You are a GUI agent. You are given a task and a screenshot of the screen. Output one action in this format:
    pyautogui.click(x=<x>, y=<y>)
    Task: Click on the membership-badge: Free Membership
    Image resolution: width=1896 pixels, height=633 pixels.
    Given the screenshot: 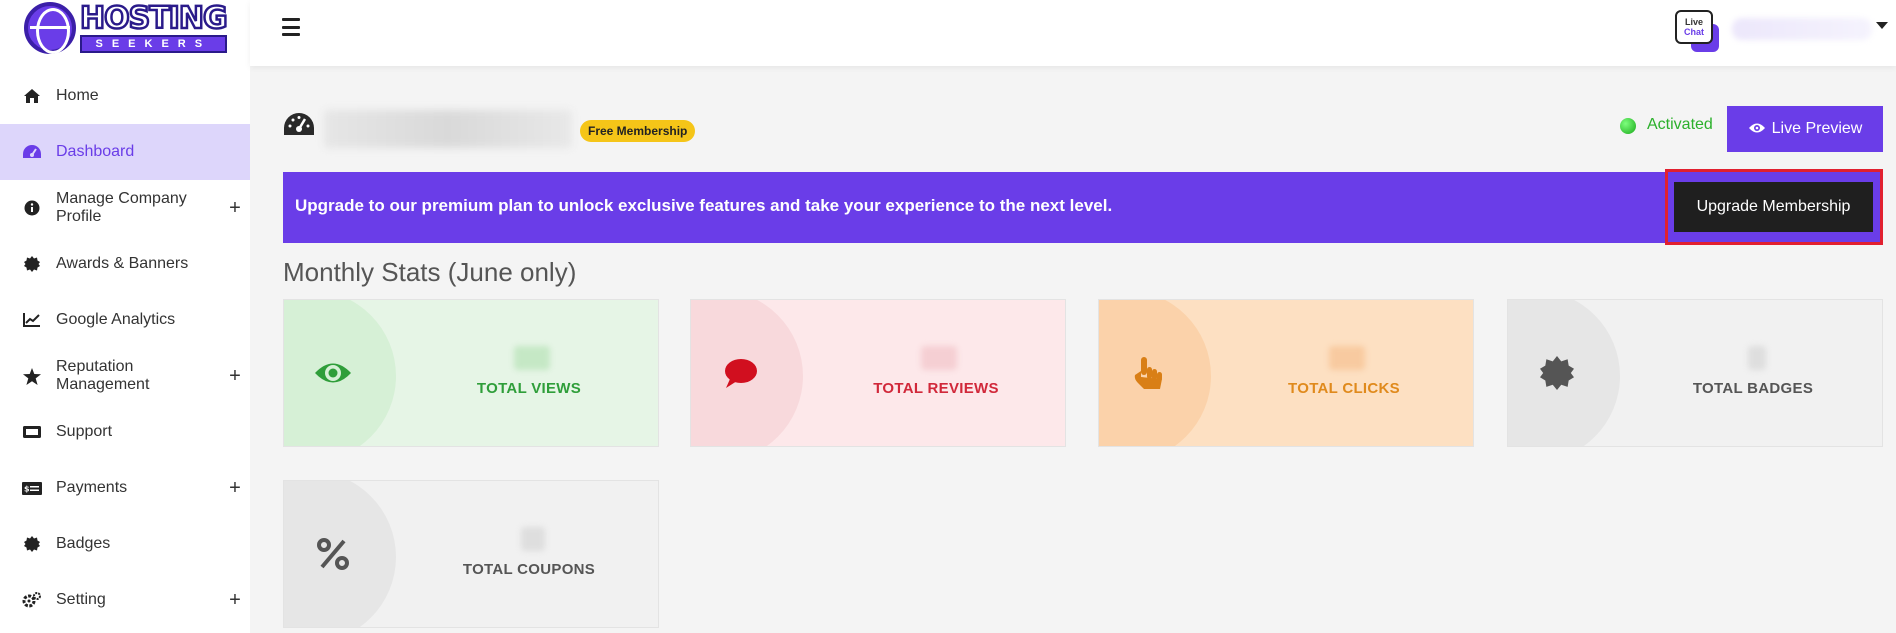 What is the action you would take?
    pyautogui.click(x=638, y=131)
    